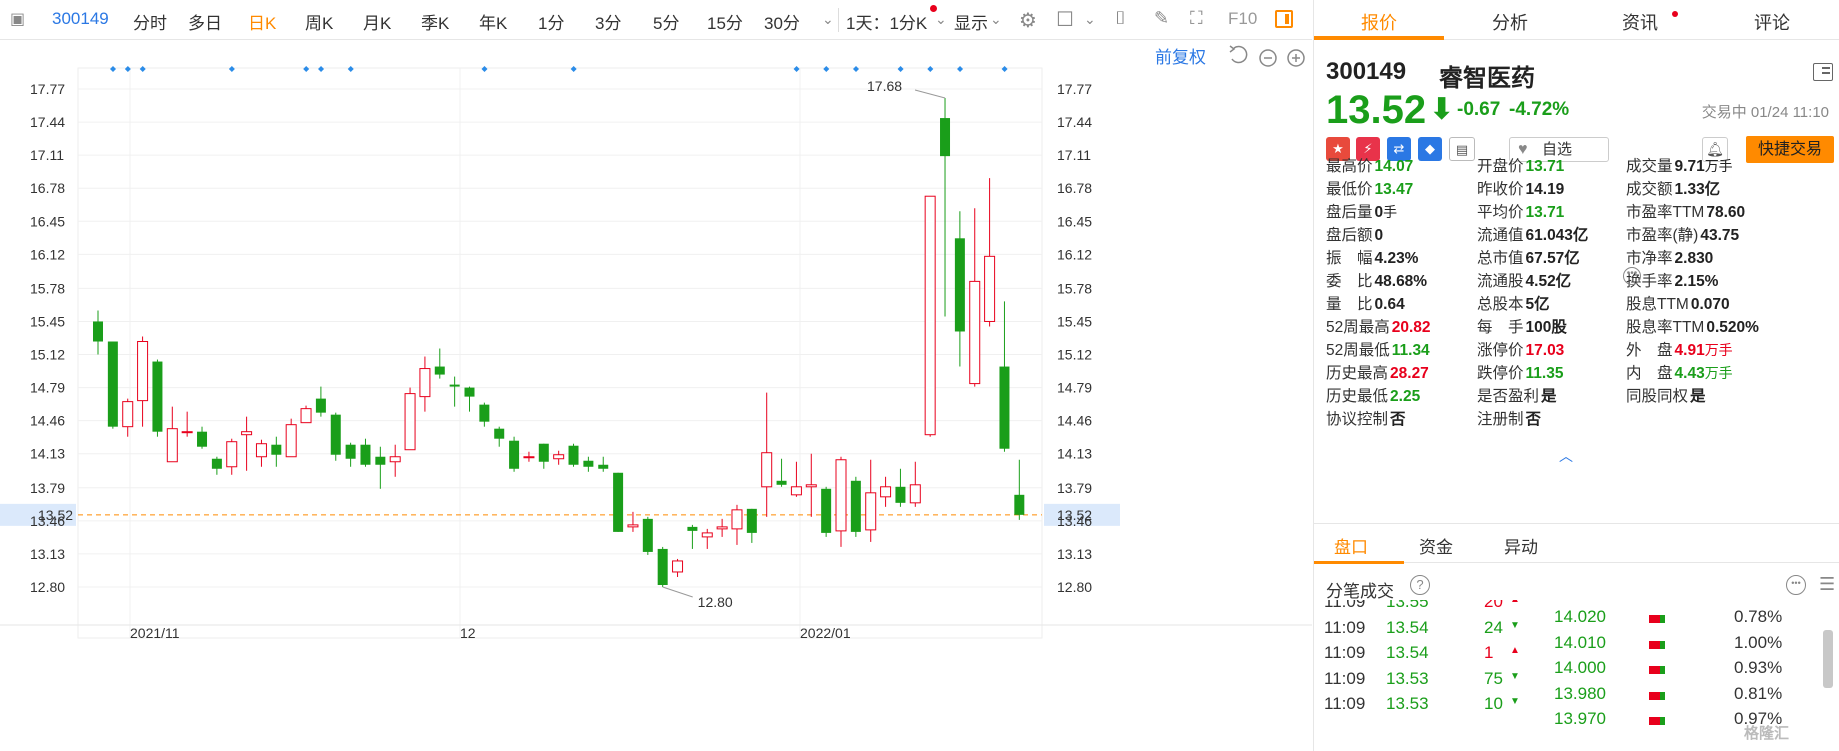 The width and height of the screenshot is (1839, 751). What do you see at coordinates (493, 21) in the screenshot?
I see `period-tab-yearly: 年K` at bounding box center [493, 21].